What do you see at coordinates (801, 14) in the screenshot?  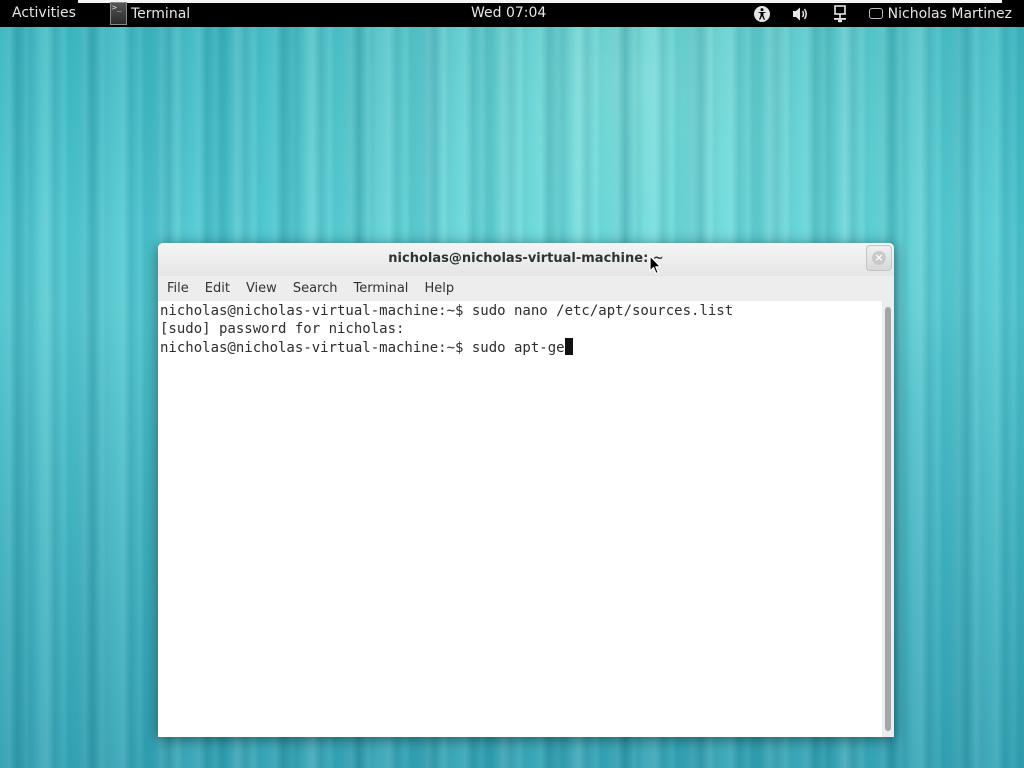 I see `volume-icon` at bounding box center [801, 14].